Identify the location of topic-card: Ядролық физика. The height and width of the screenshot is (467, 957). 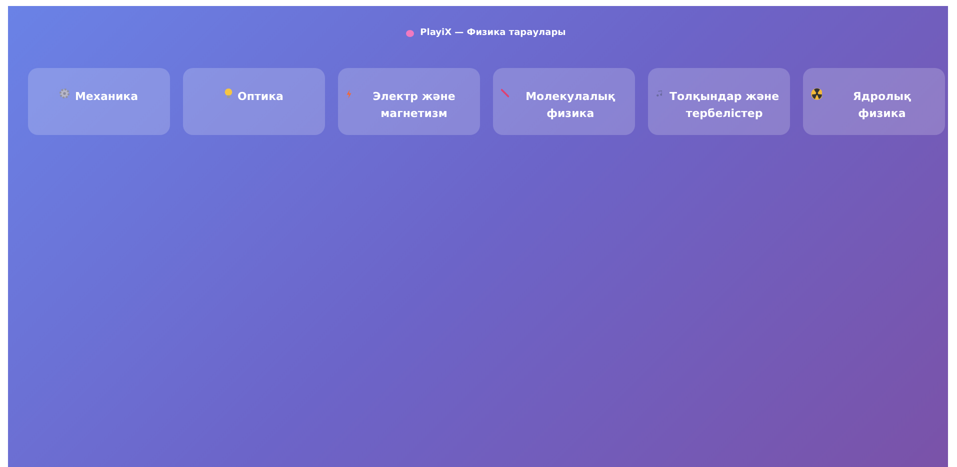
(873, 101).